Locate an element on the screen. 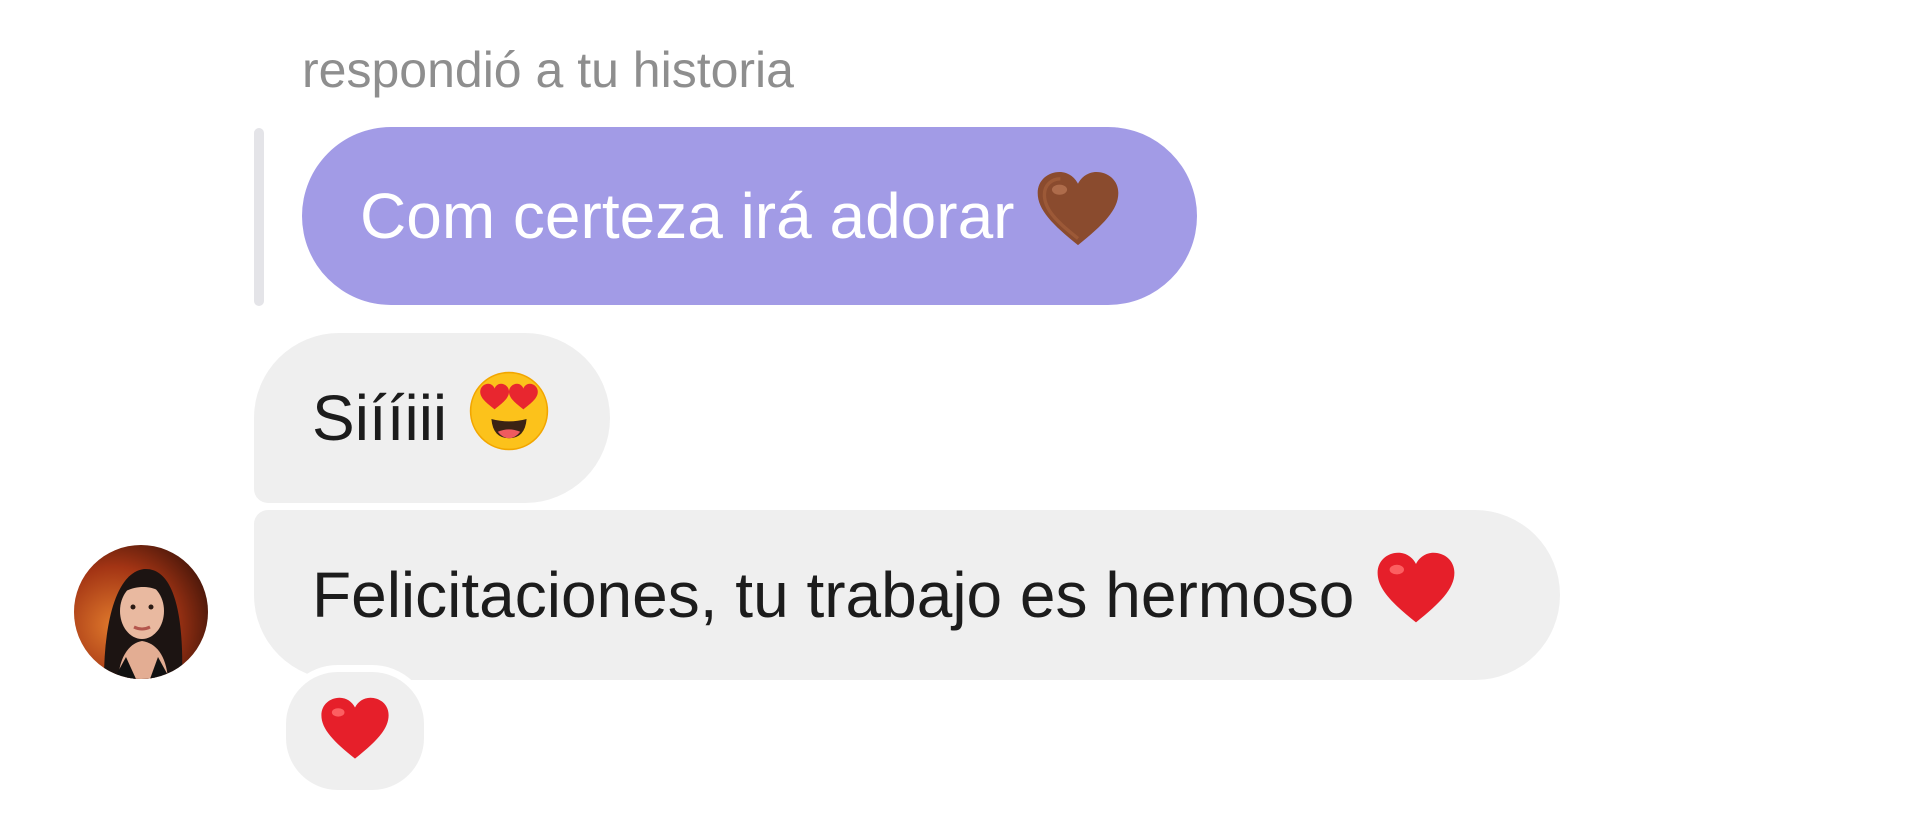 Image resolution: width=1914 pixels, height=822 pixels. message-text: Felicitaciones, tu trabajo es hermoso is located at coordinates (833, 595).